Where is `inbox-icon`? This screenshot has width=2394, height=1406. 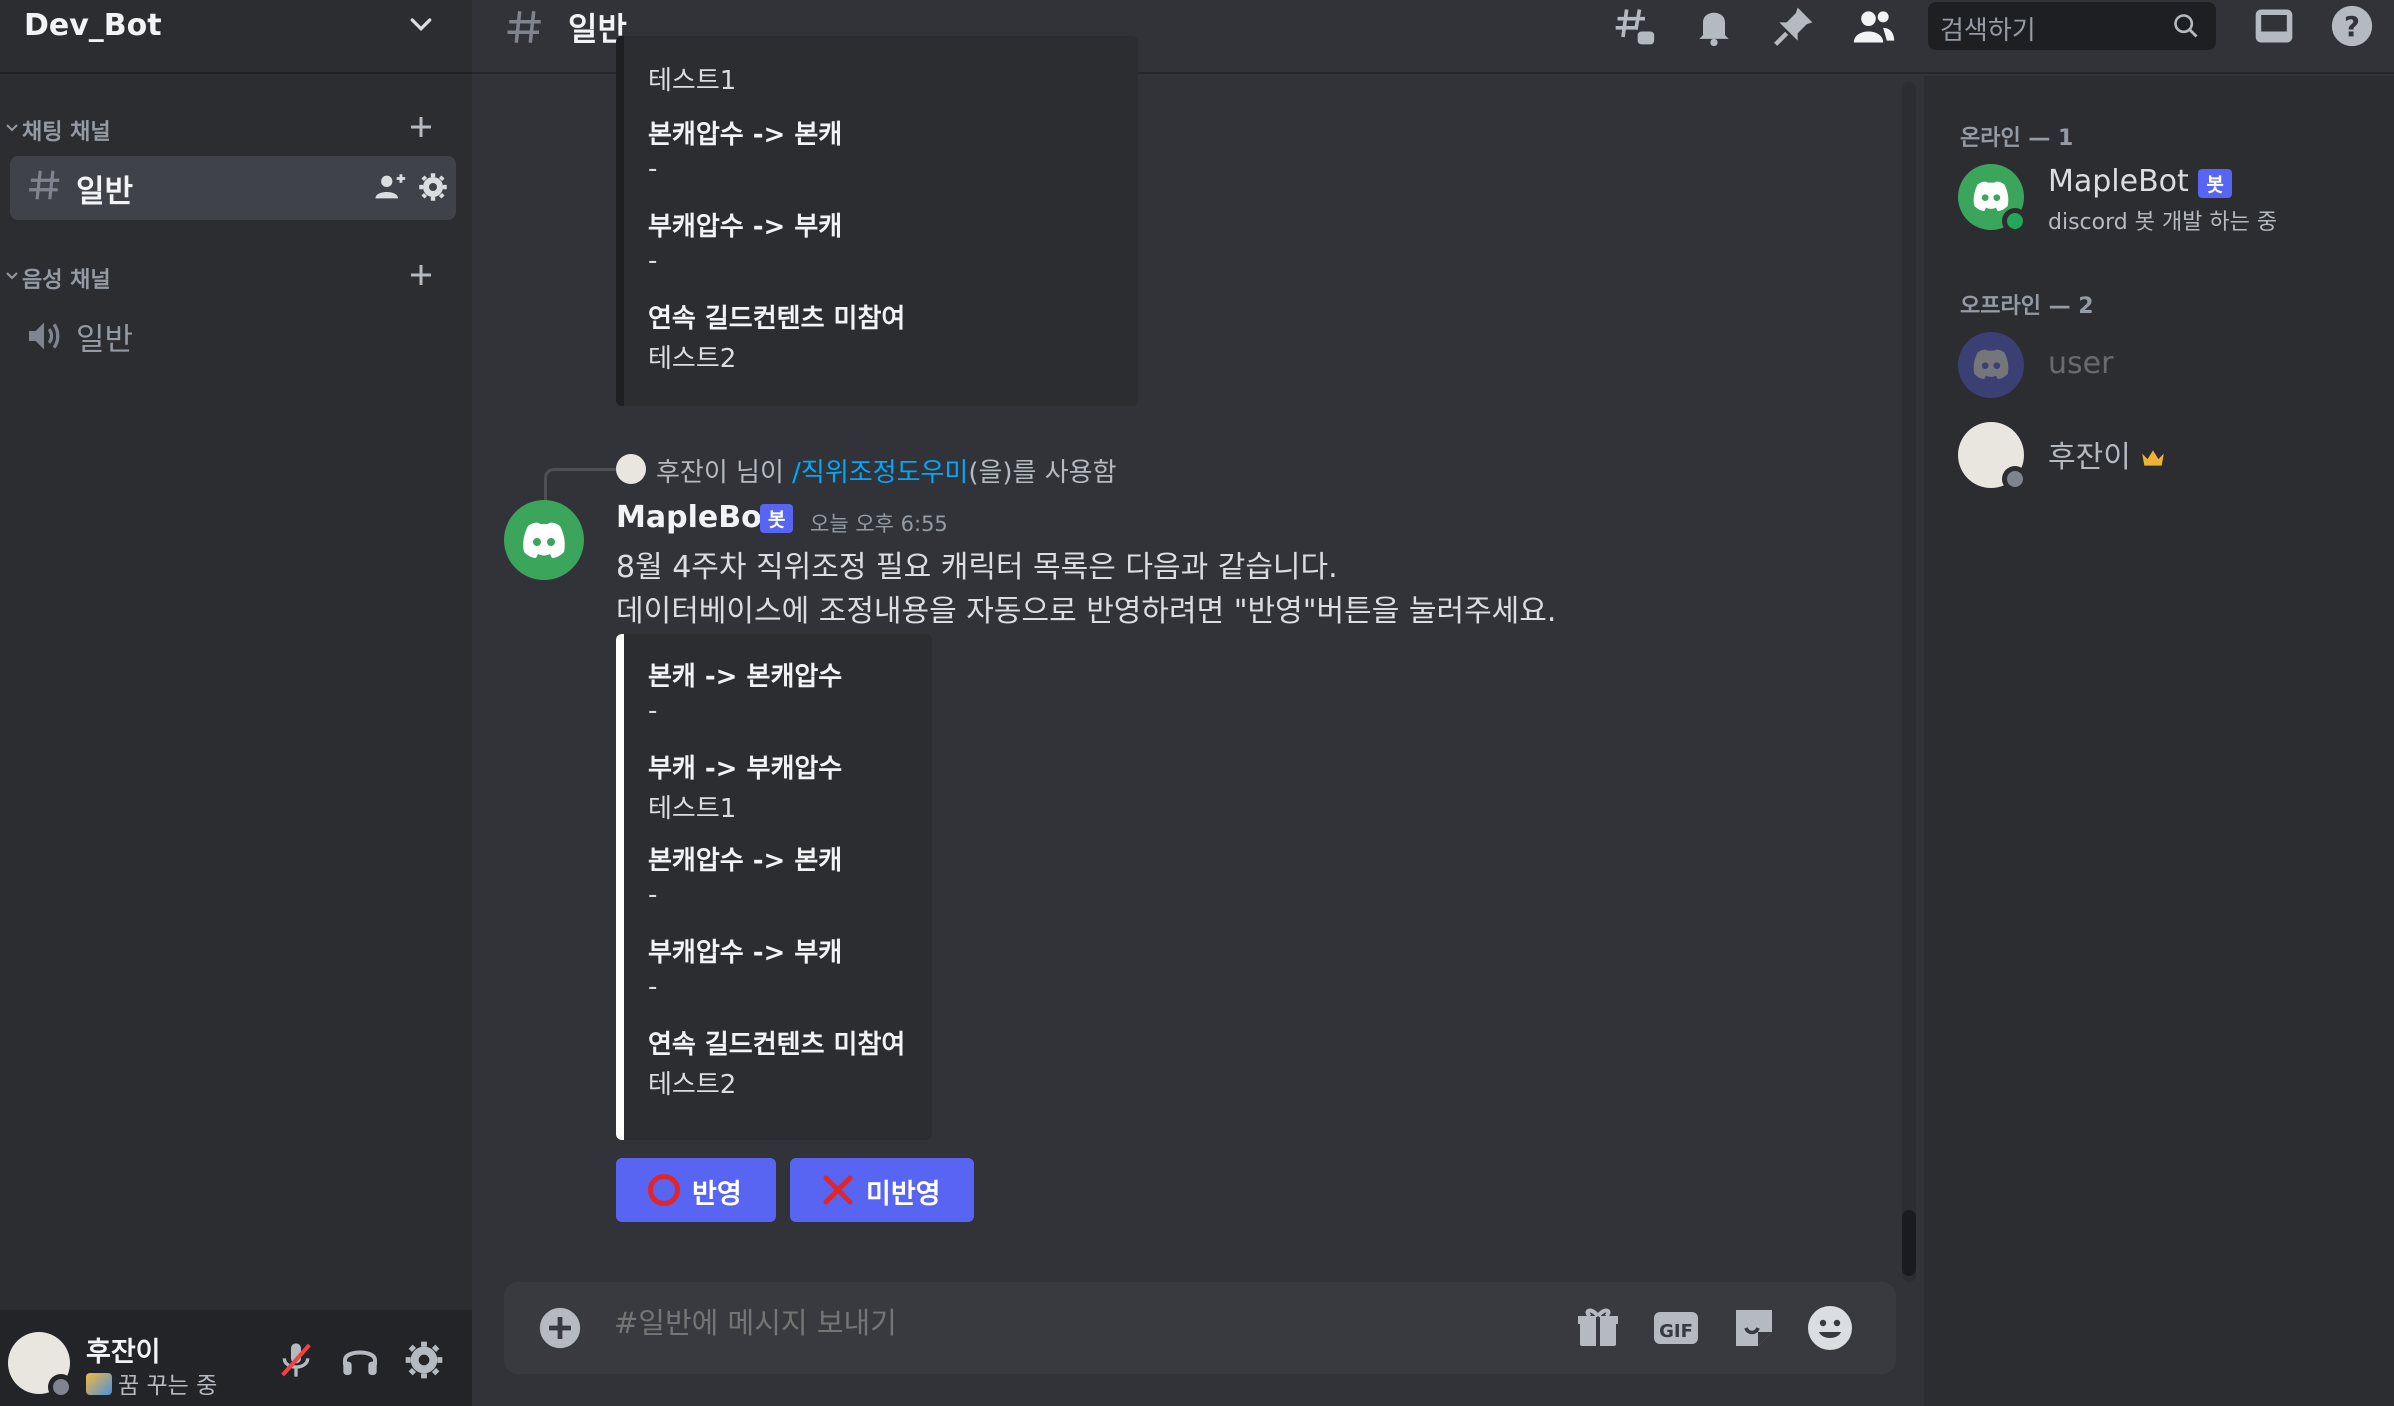
inbox-icon is located at coordinates (2274, 26).